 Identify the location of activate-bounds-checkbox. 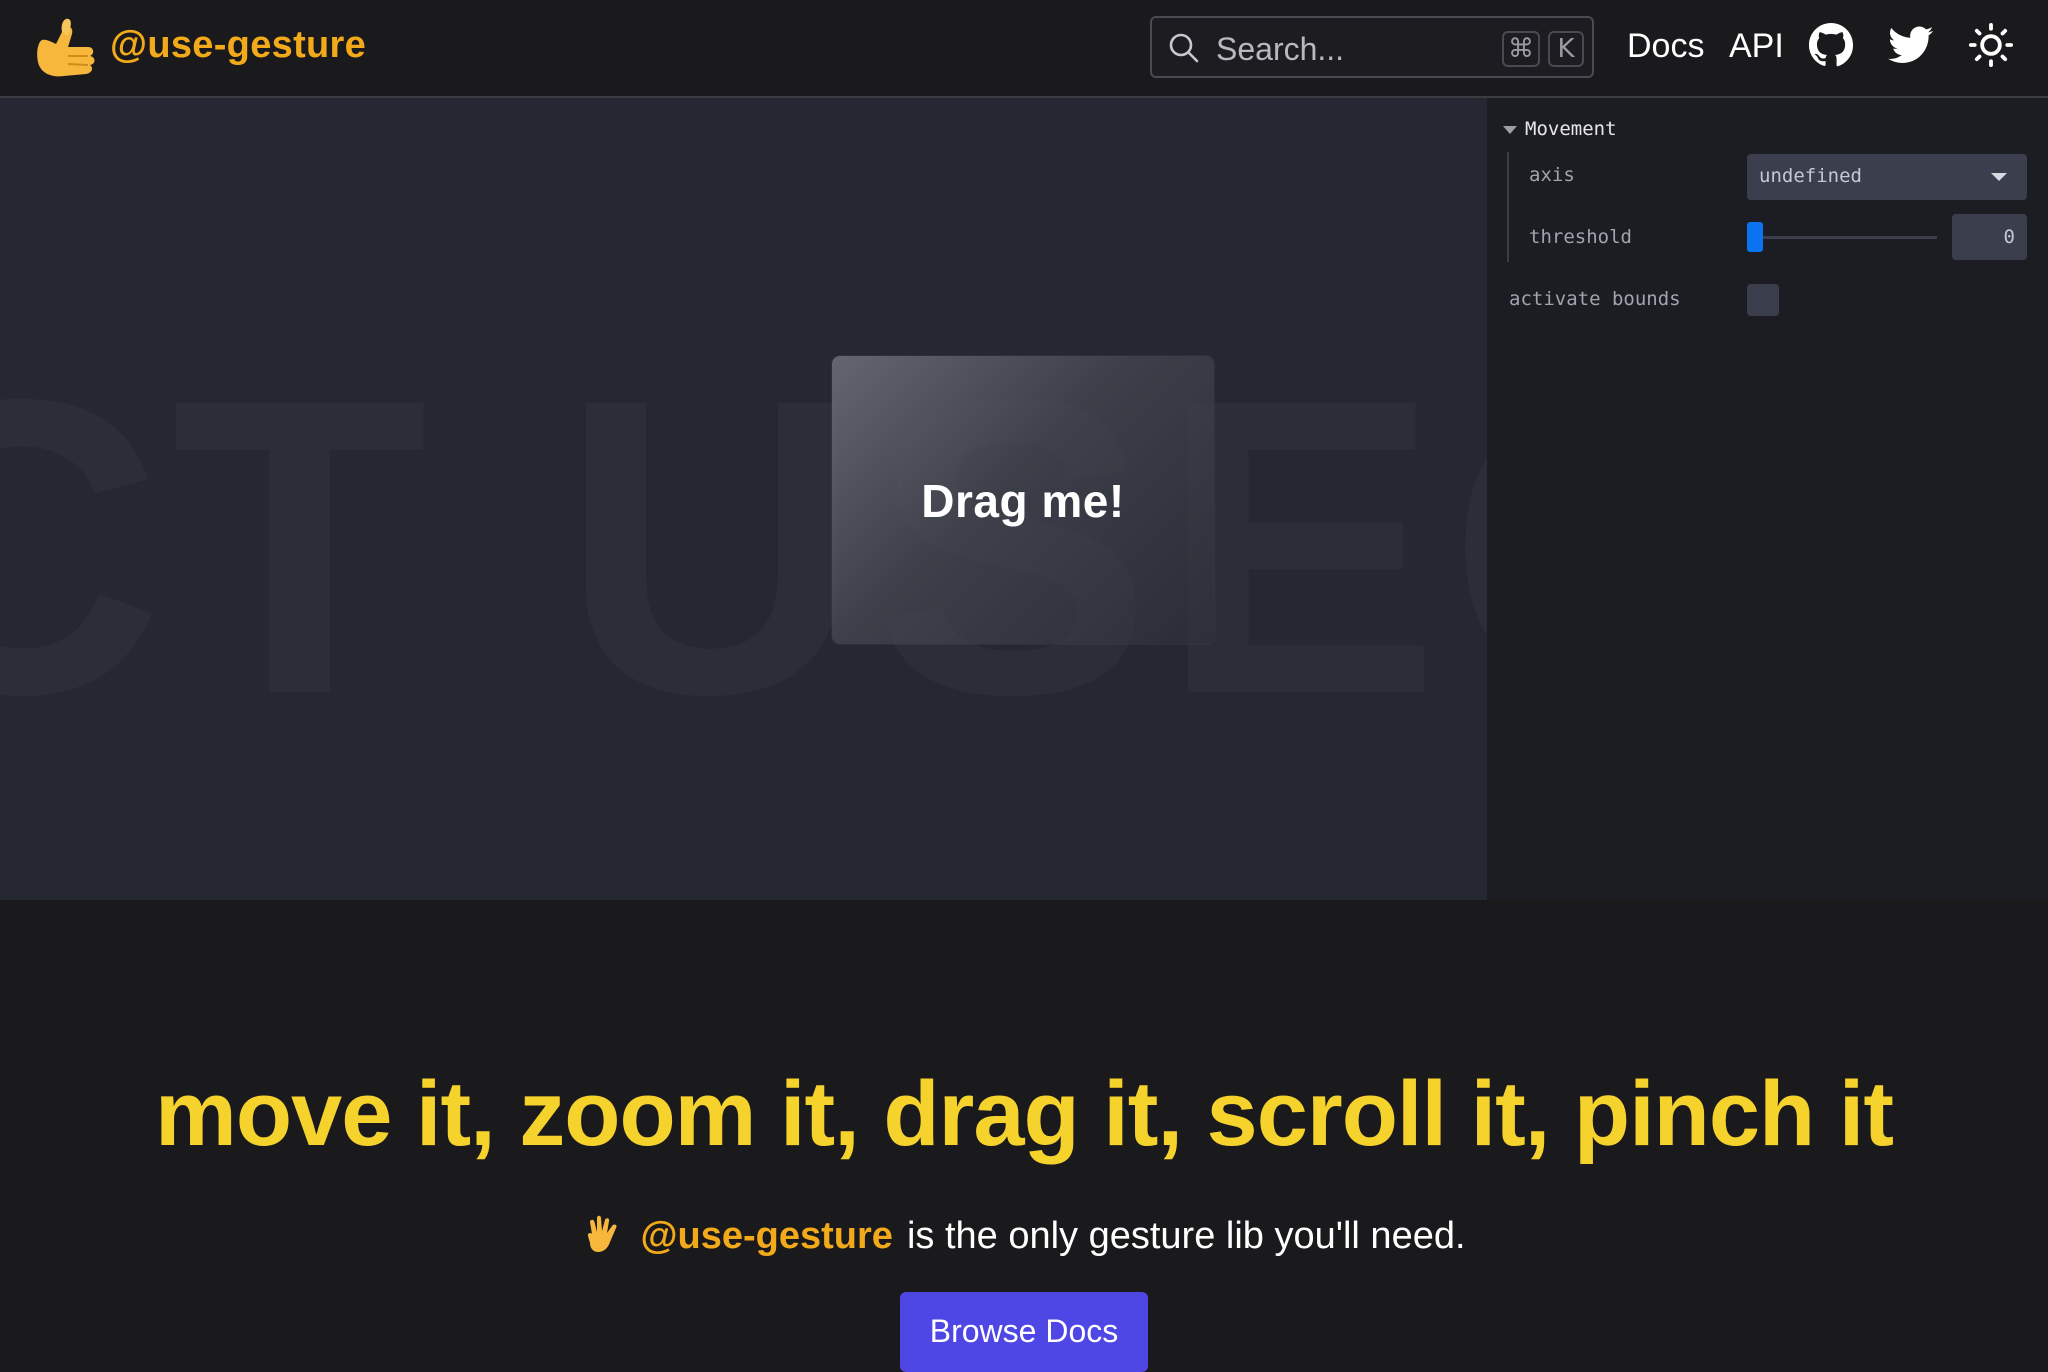
(1763, 300).